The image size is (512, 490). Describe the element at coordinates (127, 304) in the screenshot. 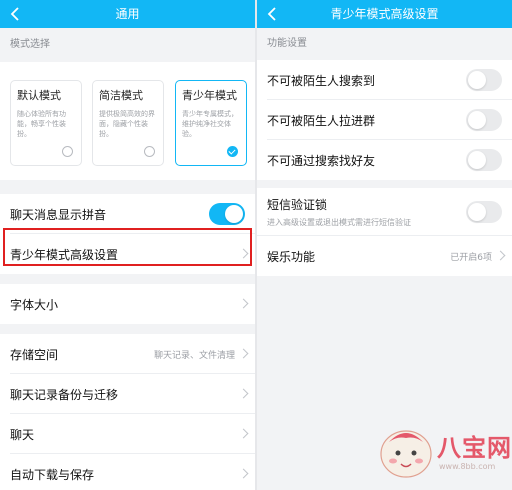

I see `font-size-row: 字体大小` at that location.